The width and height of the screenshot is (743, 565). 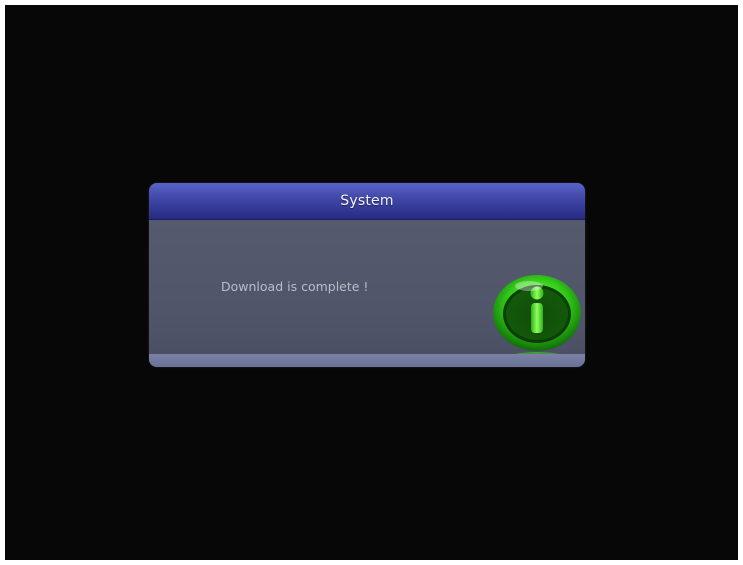 What do you see at coordinates (295, 286) in the screenshot?
I see `dialog-message: Download is complete !` at bounding box center [295, 286].